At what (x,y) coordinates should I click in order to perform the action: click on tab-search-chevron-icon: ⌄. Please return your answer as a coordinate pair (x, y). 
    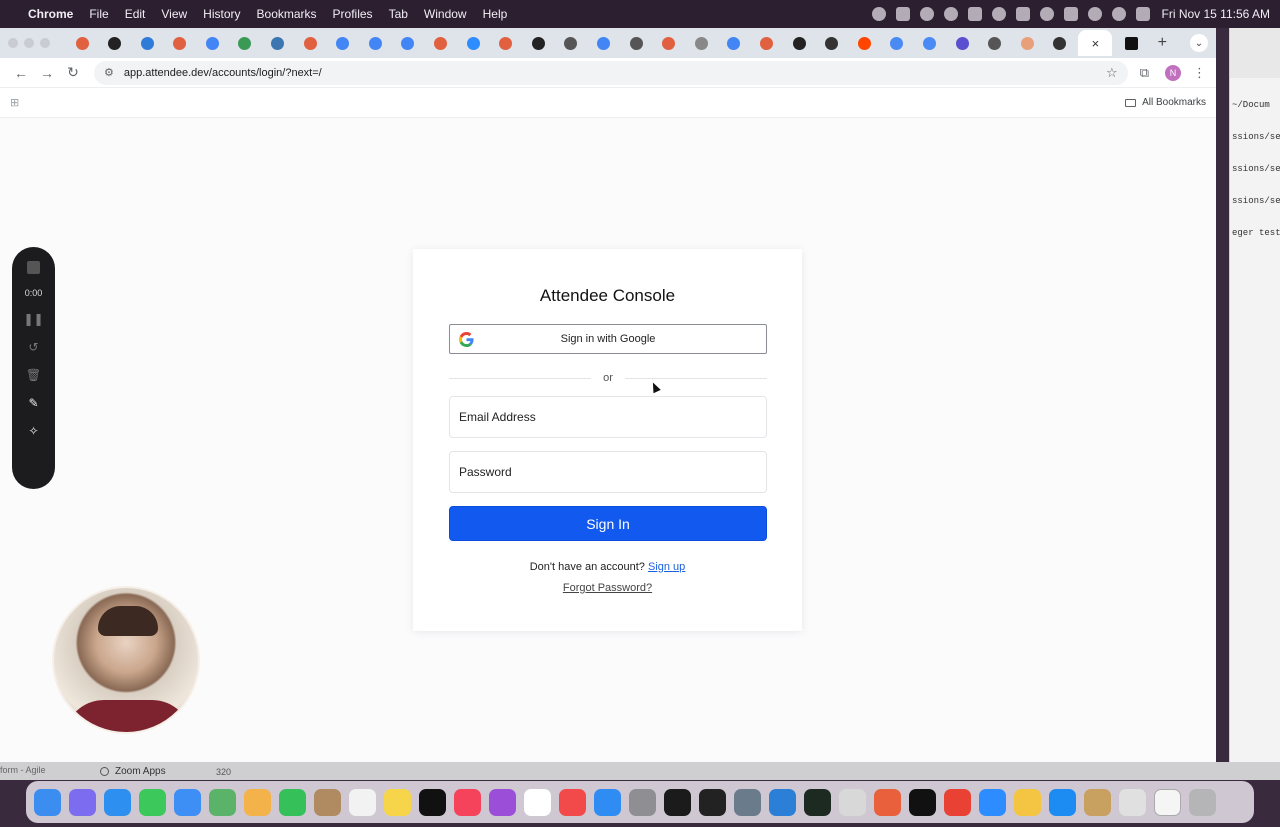
    Looking at the image, I should click on (1199, 43).